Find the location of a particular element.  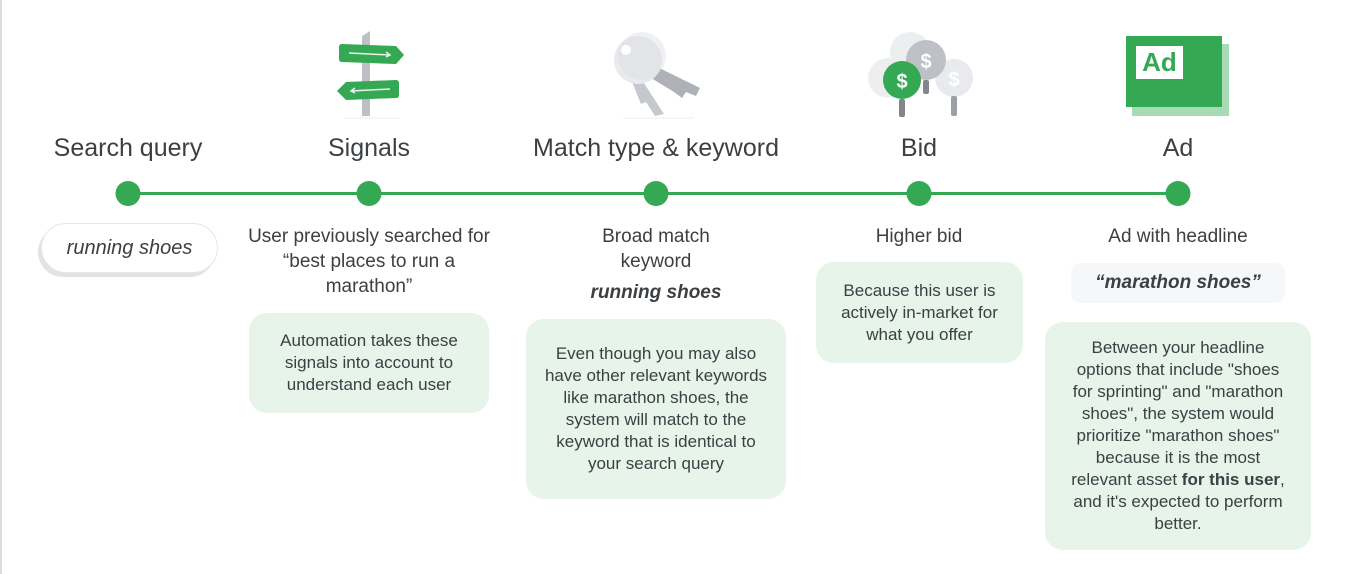

timeline-dot-ad is located at coordinates (1178, 193).